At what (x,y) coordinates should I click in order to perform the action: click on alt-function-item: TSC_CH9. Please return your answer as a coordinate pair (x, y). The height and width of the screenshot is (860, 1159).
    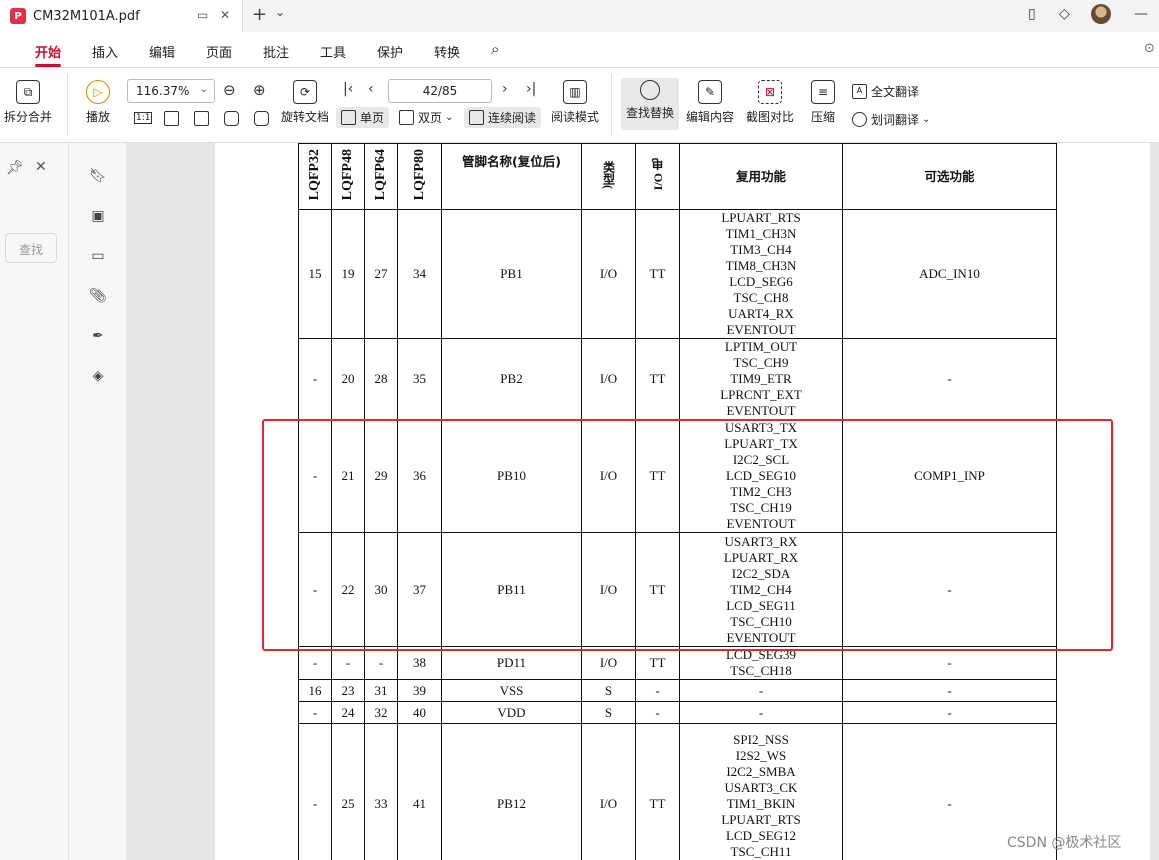
    Looking at the image, I should click on (761, 362).